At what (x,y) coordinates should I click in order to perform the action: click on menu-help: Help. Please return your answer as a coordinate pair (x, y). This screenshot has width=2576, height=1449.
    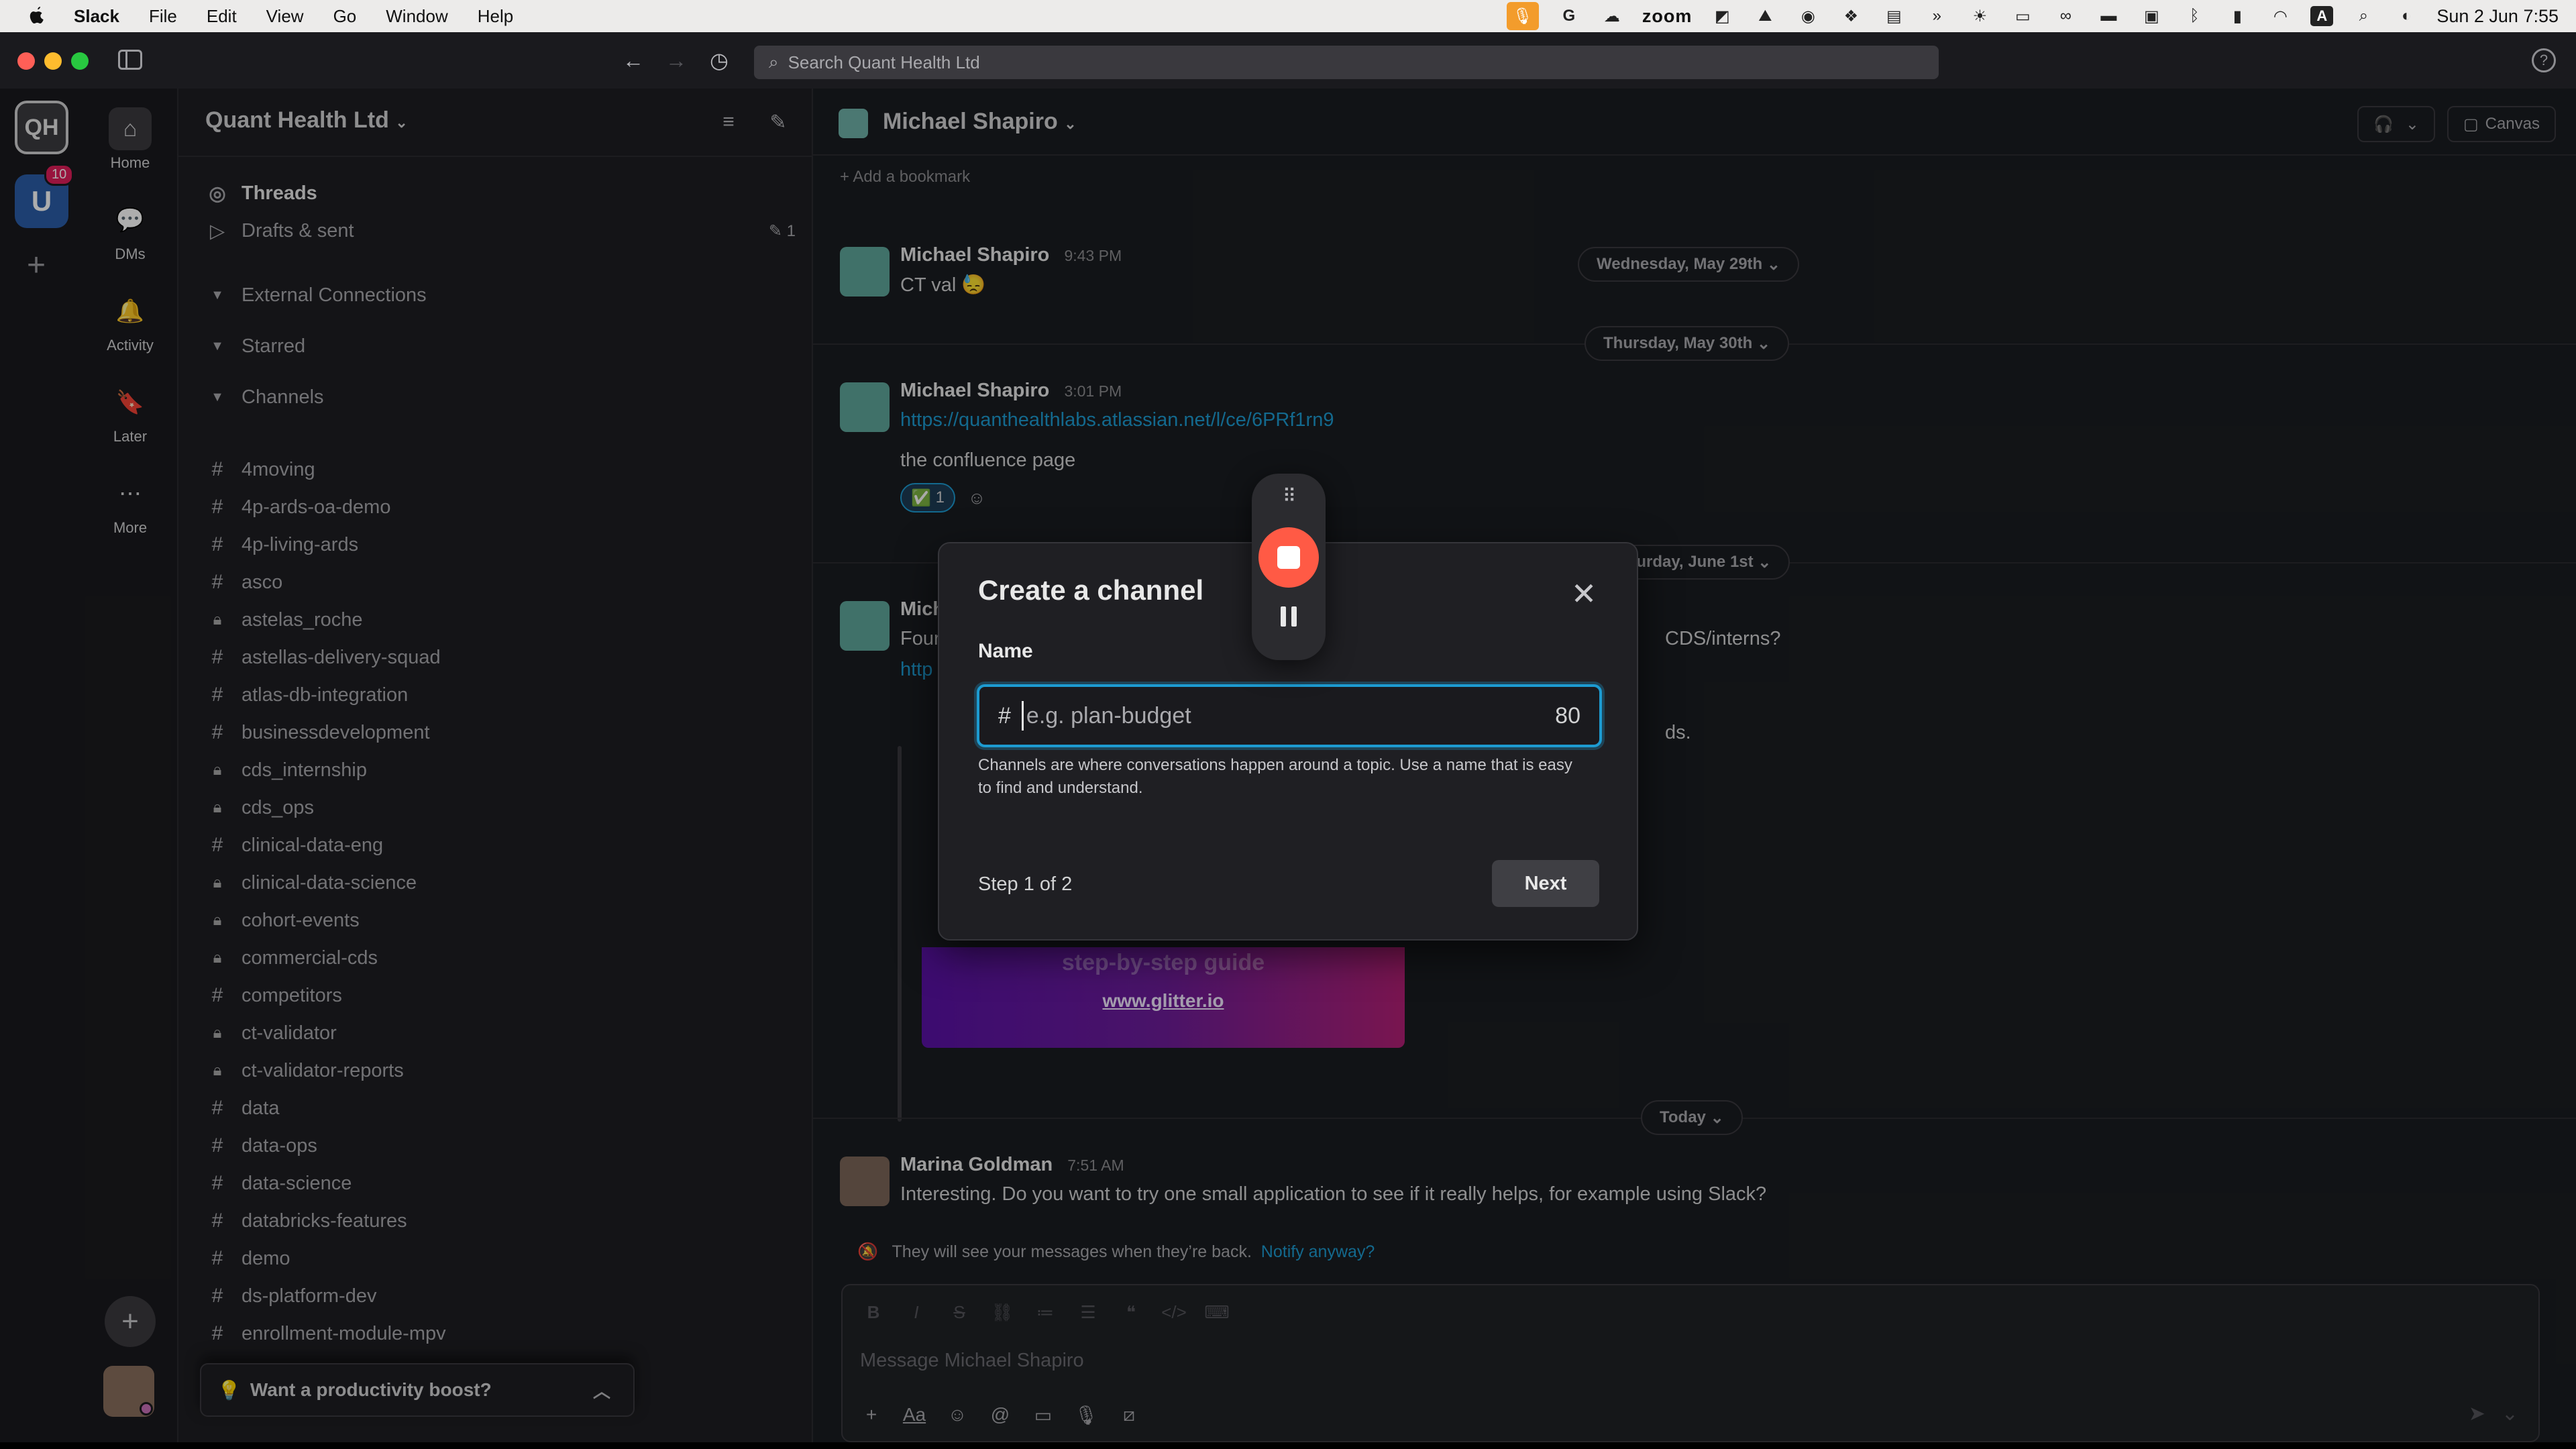
    Looking at the image, I should click on (495, 16).